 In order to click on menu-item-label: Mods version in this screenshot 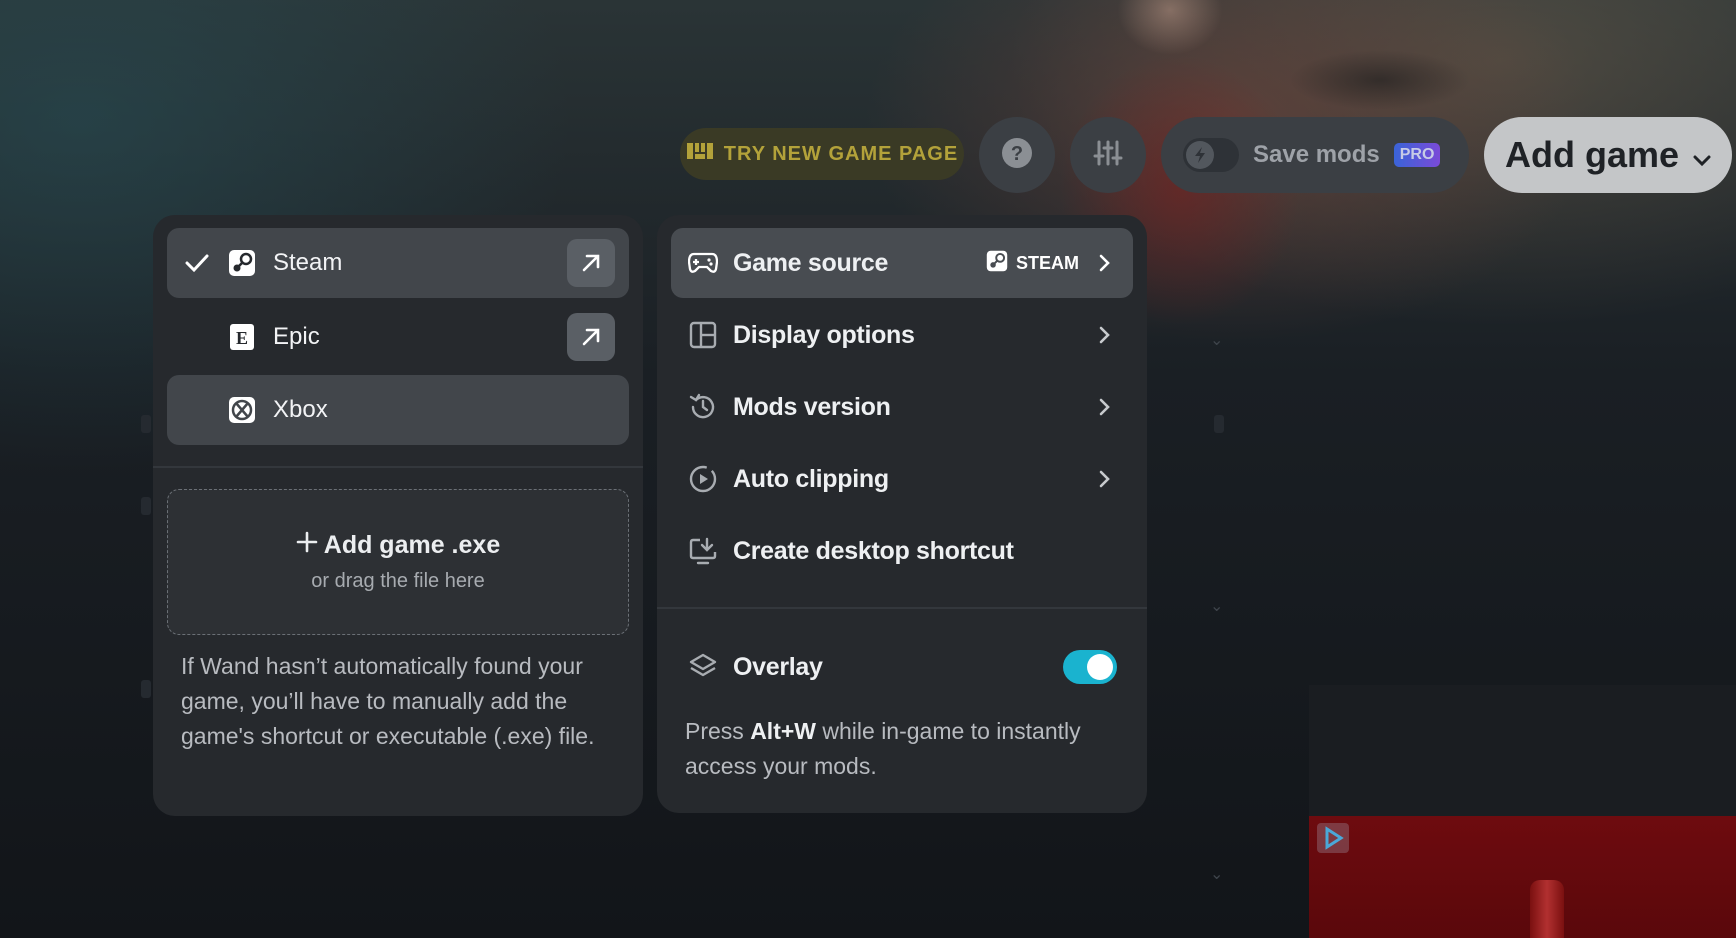, I will do `click(812, 406)`.